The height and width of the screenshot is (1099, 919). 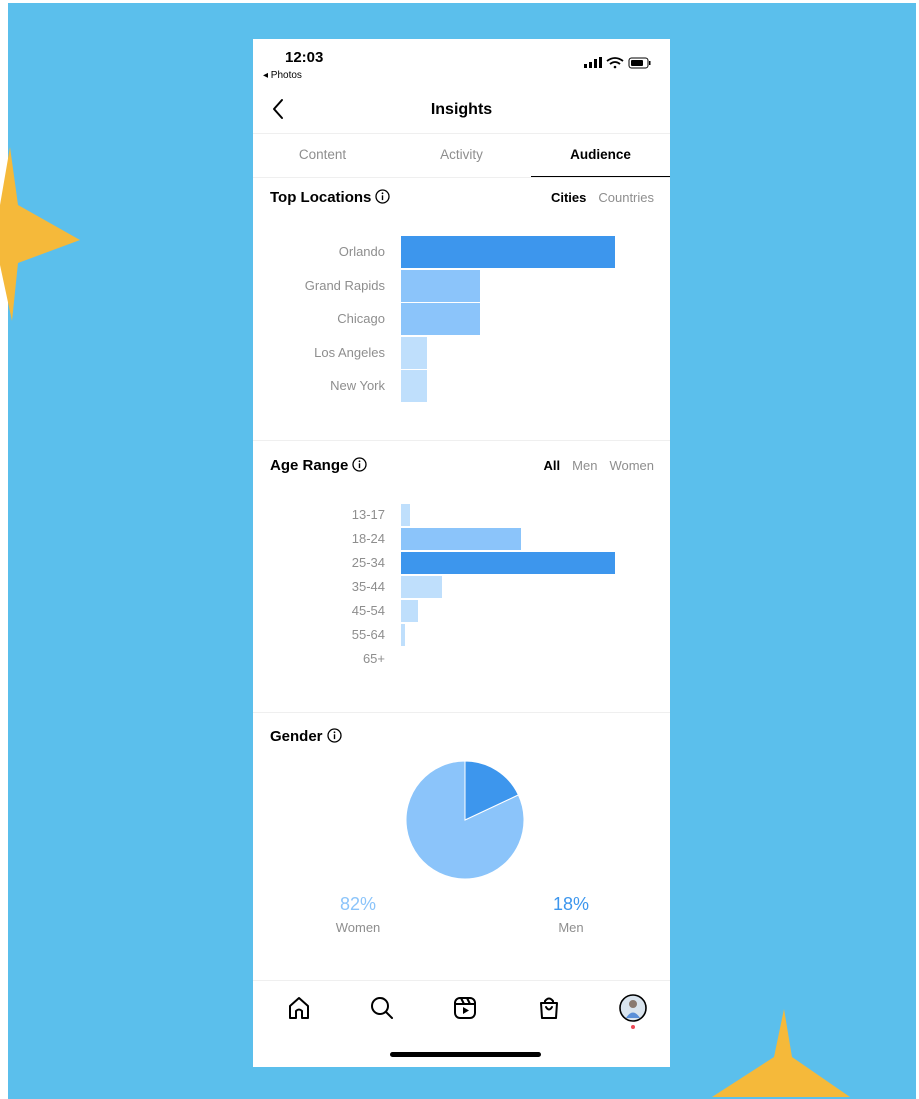 I want to click on reels-icon, so click(x=465, y=1008).